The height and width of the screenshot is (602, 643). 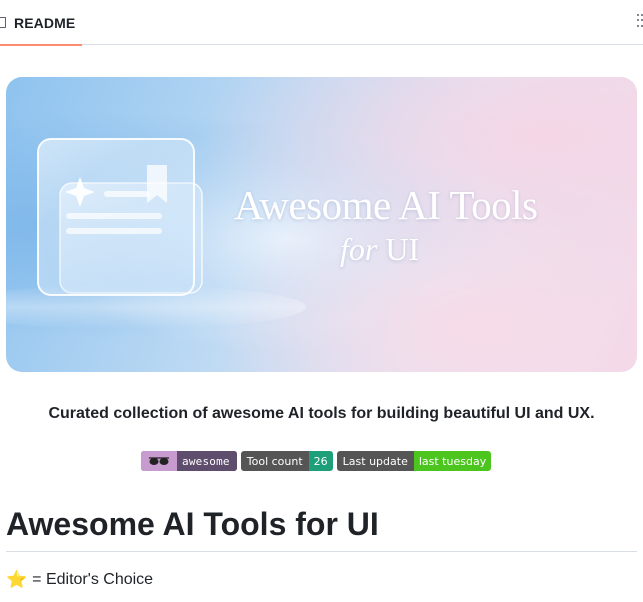 What do you see at coordinates (41, 45) in the screenshot?
I see `active-tab-underline` at bounding box center [41, 45].